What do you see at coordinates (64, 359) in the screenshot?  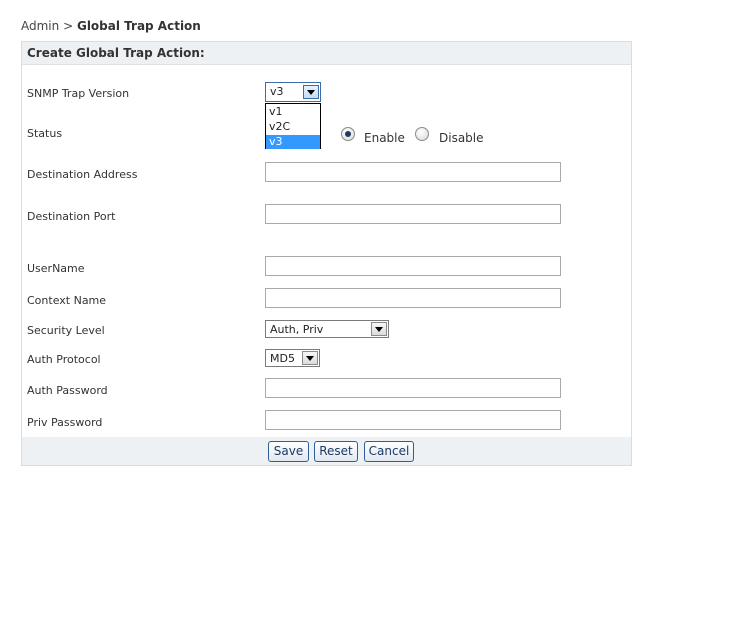 I see `auth-protocol-label: Auth Protocol` at bounding box center [64, 359].